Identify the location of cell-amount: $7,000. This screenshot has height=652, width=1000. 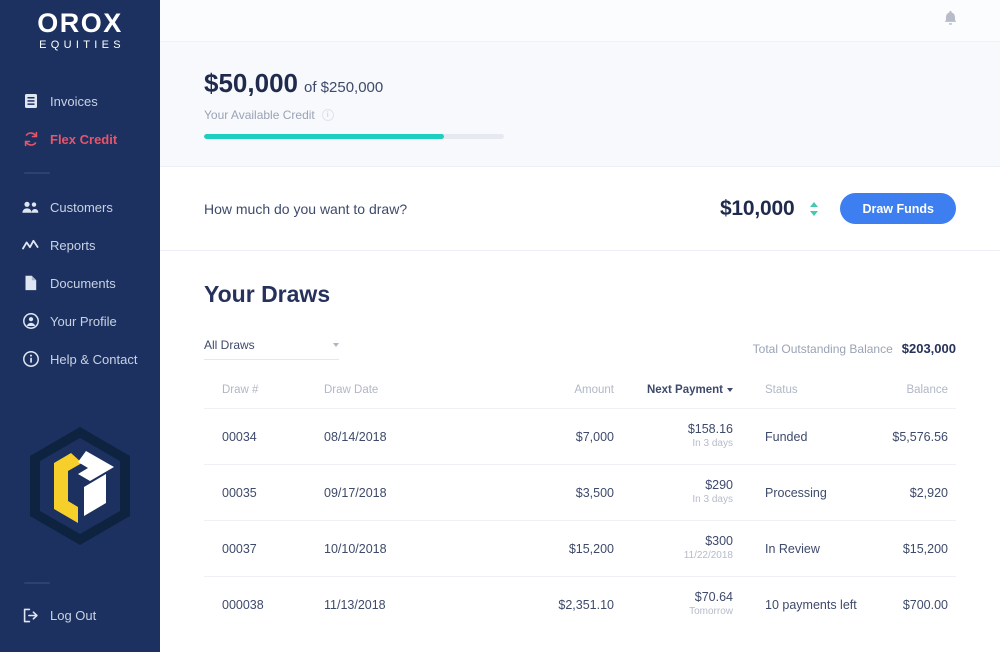
(556, 436).